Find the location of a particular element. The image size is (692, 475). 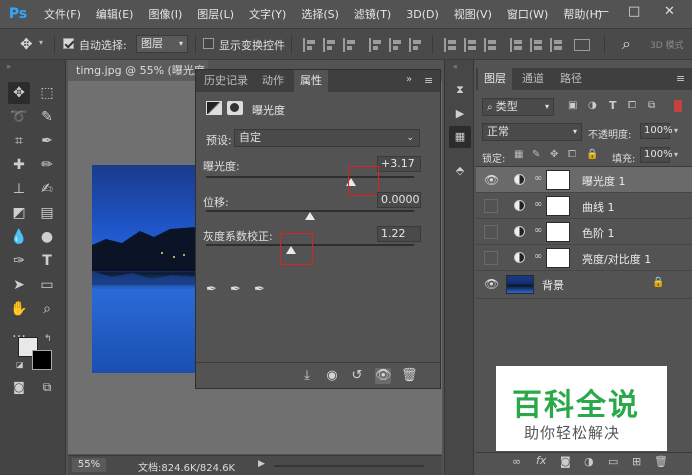

black-point-eyedropper-icon: ✒ is located at coordinates (211, 289).